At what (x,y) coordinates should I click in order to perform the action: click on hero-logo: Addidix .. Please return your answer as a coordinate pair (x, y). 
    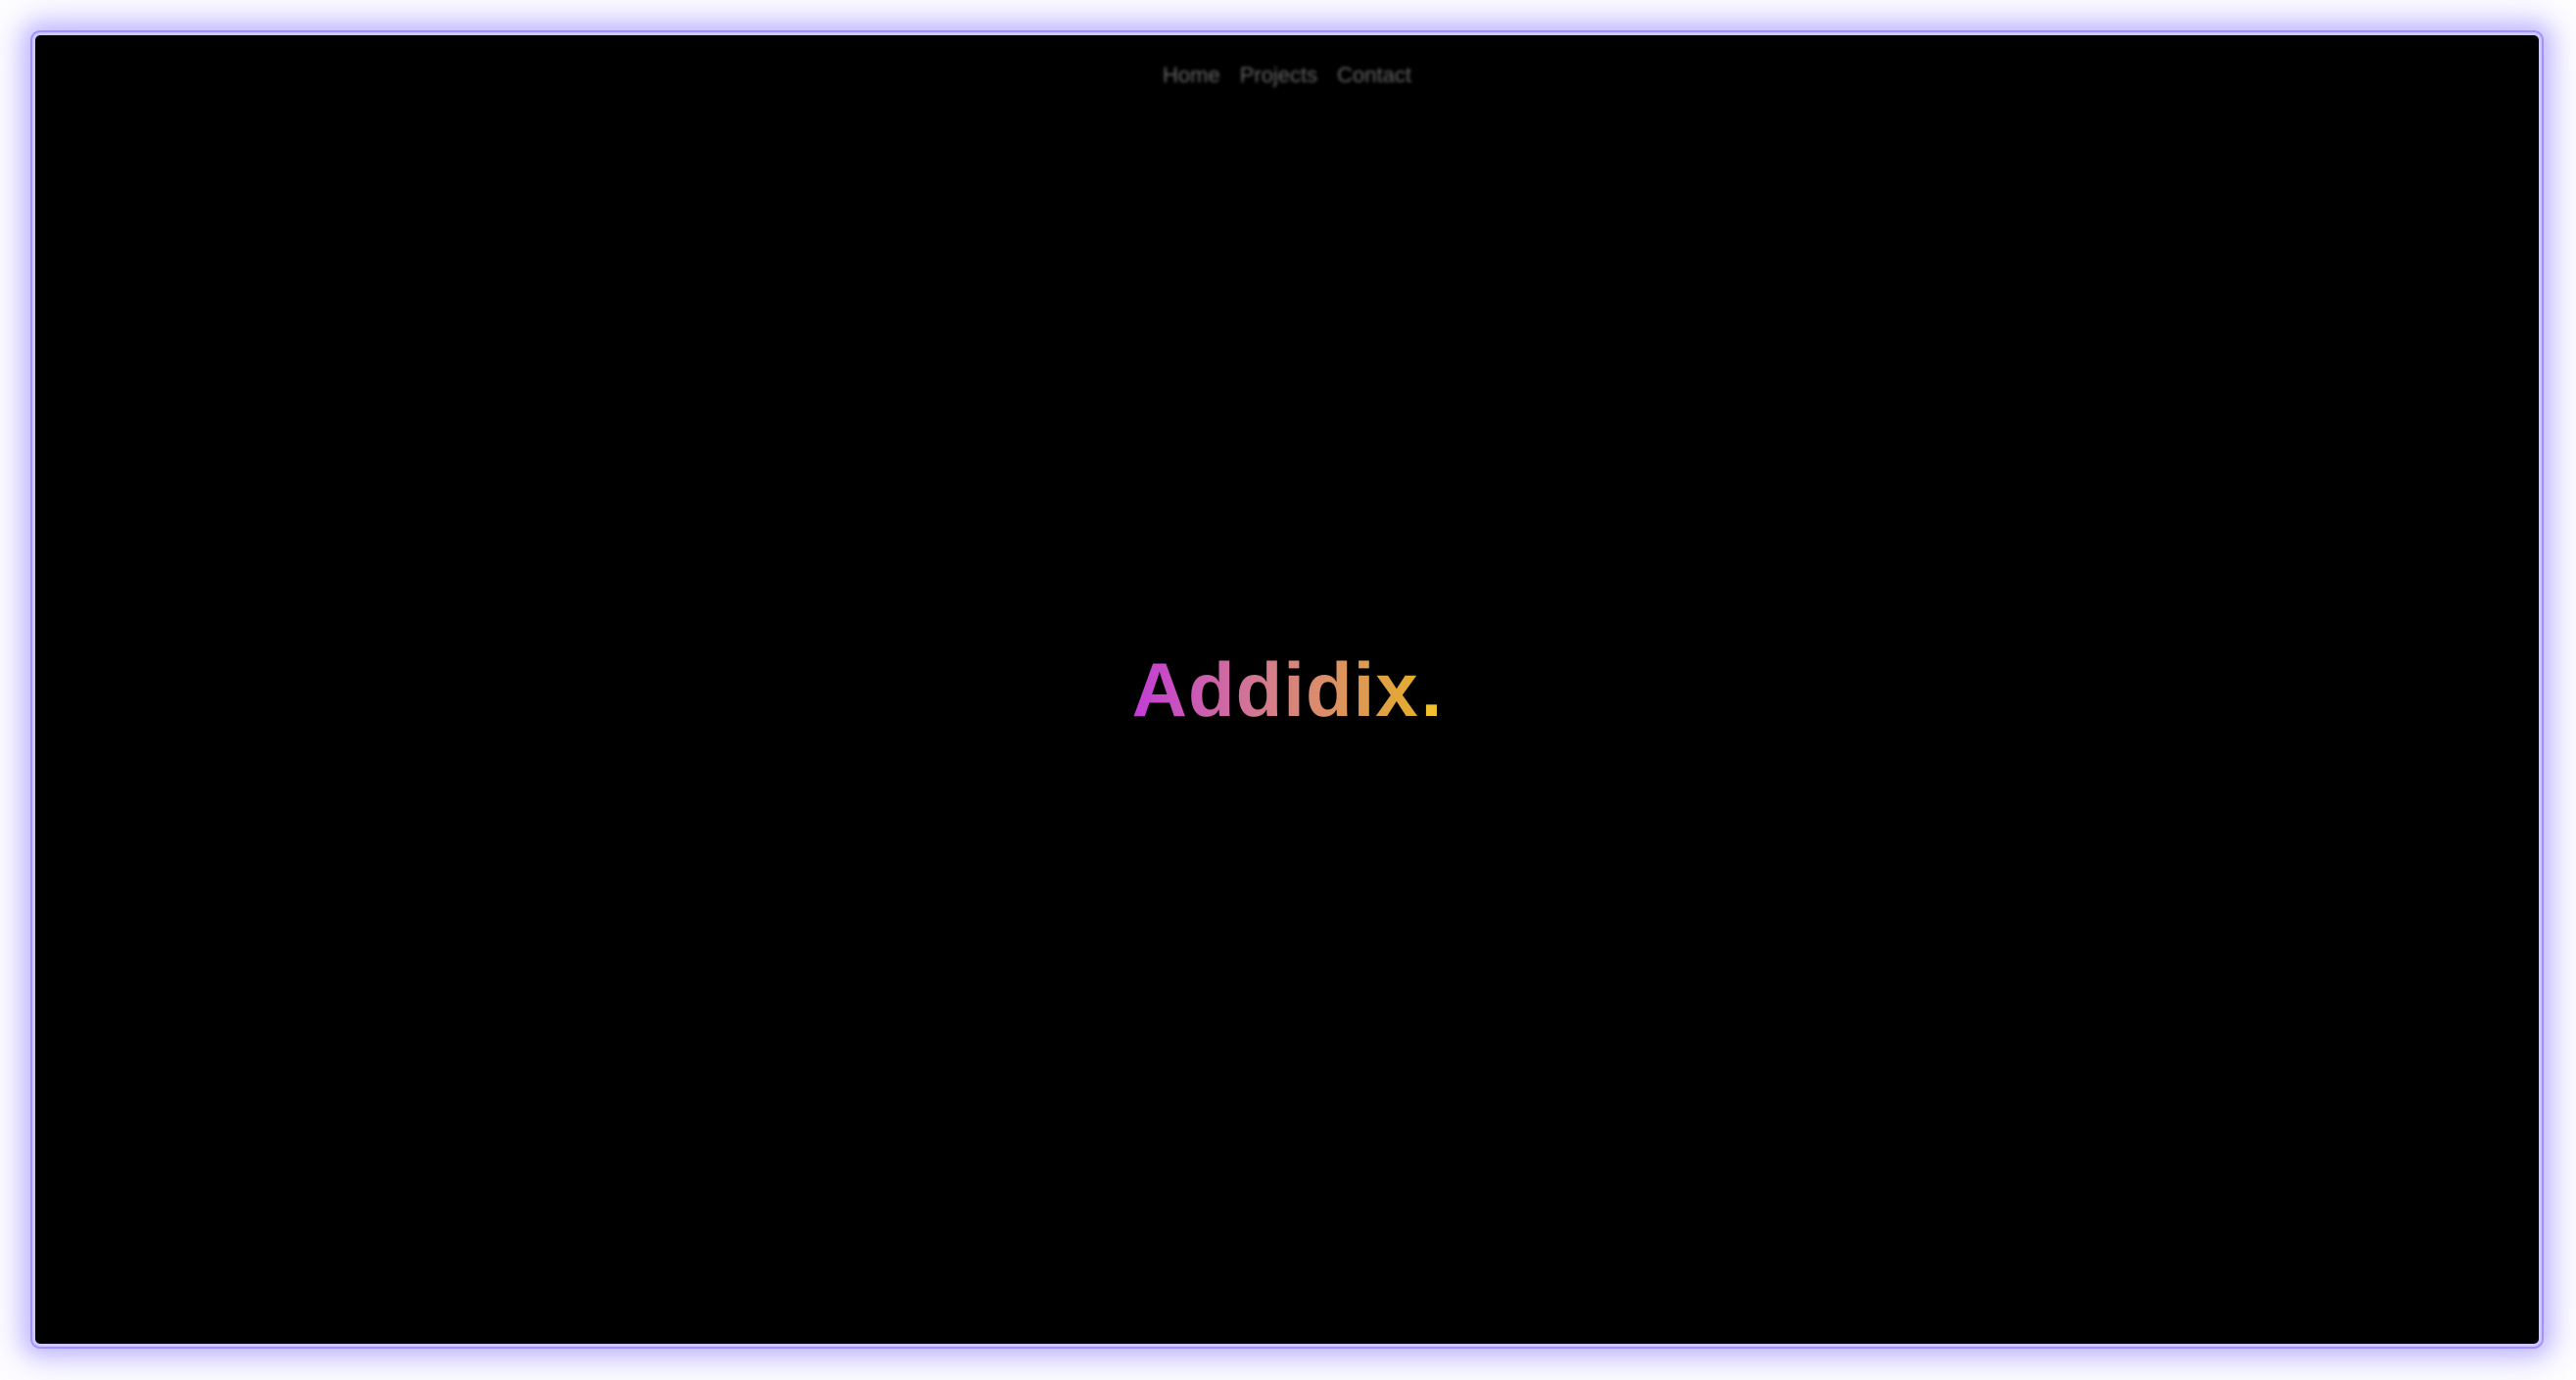
    Looking at the image, I should click on (1287, 689).